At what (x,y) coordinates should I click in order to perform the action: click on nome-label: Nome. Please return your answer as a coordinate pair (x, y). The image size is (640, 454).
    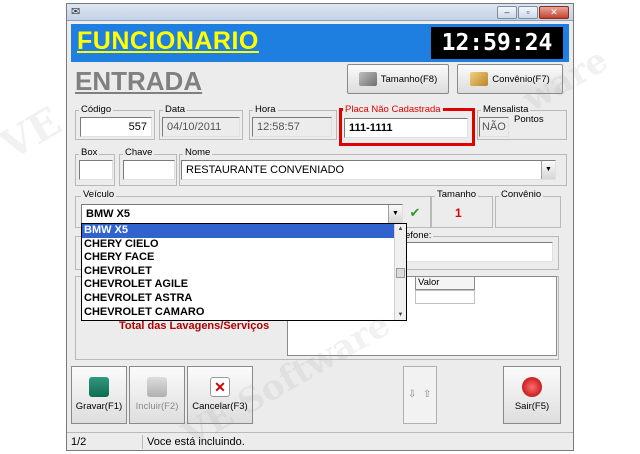
    Looking at the image, I should click on (198, 152).